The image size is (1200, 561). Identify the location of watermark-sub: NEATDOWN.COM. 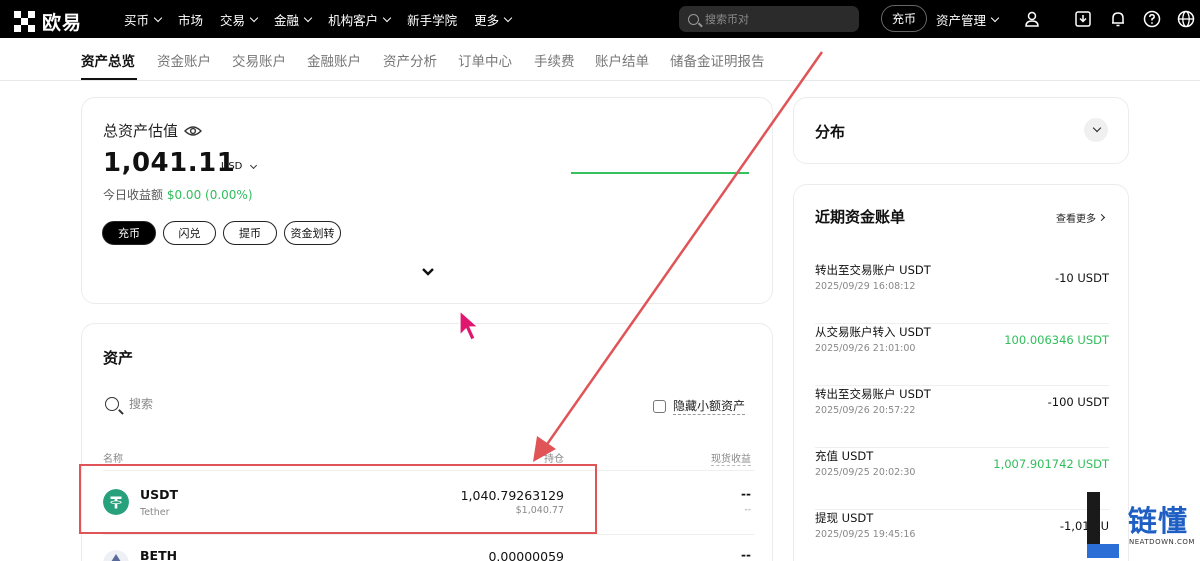
(1162, 542).